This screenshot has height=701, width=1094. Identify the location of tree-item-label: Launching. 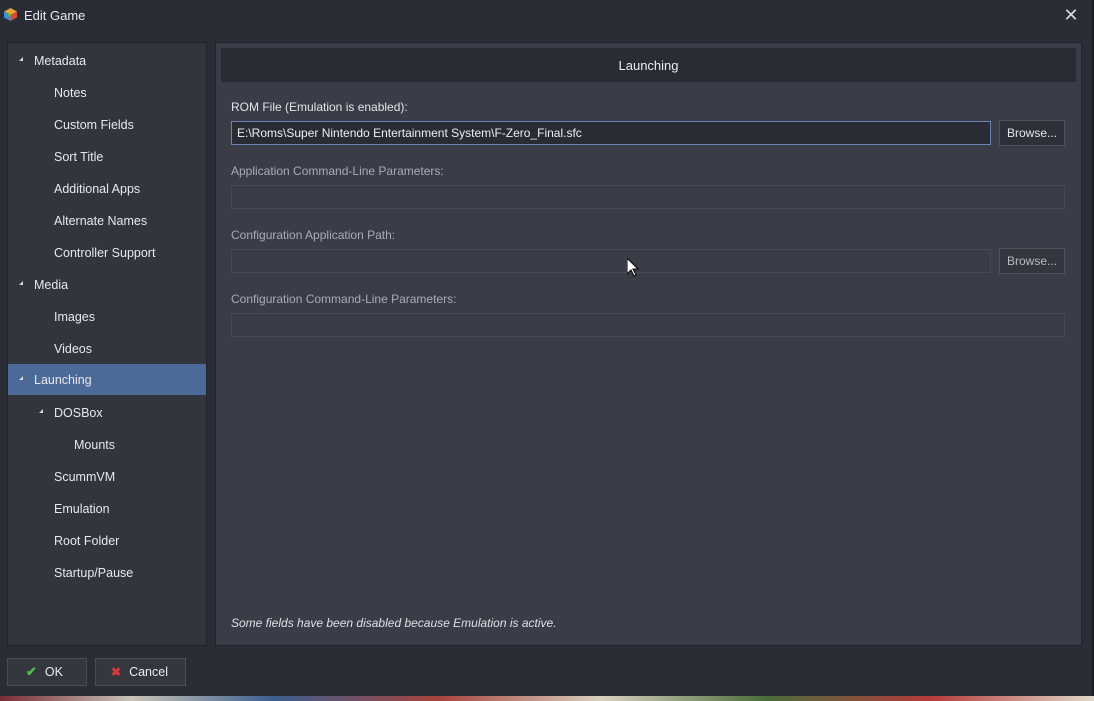
(63, 379).